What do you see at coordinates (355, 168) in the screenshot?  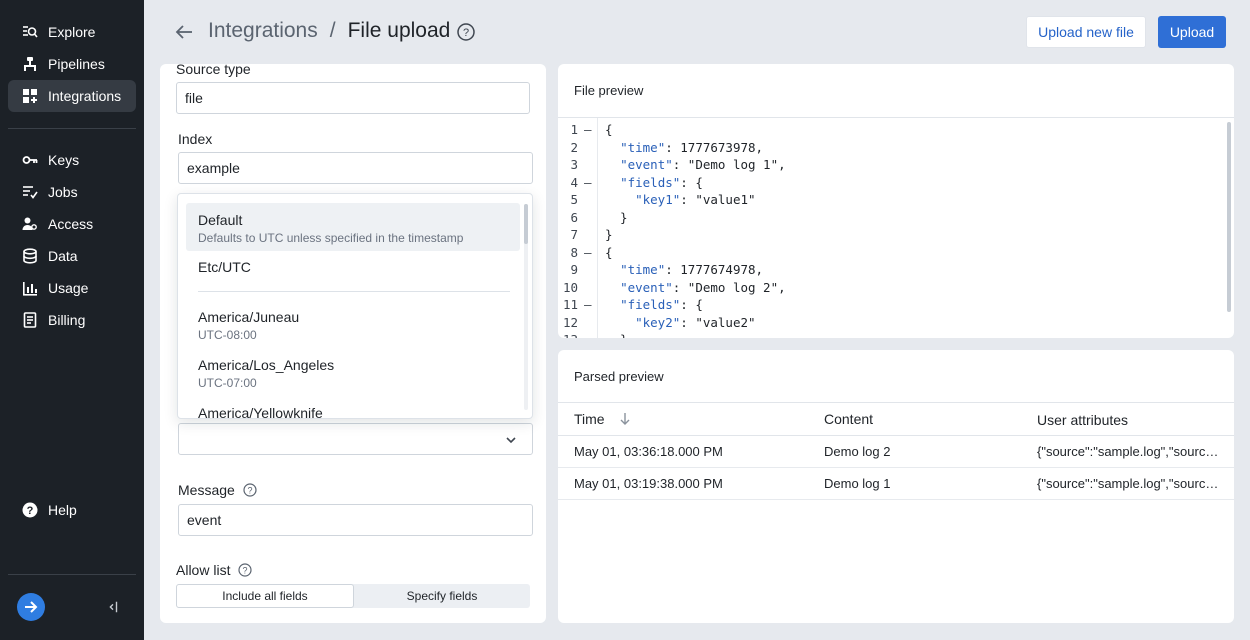 I see `index-input: example` at bounding box center [355, 168].